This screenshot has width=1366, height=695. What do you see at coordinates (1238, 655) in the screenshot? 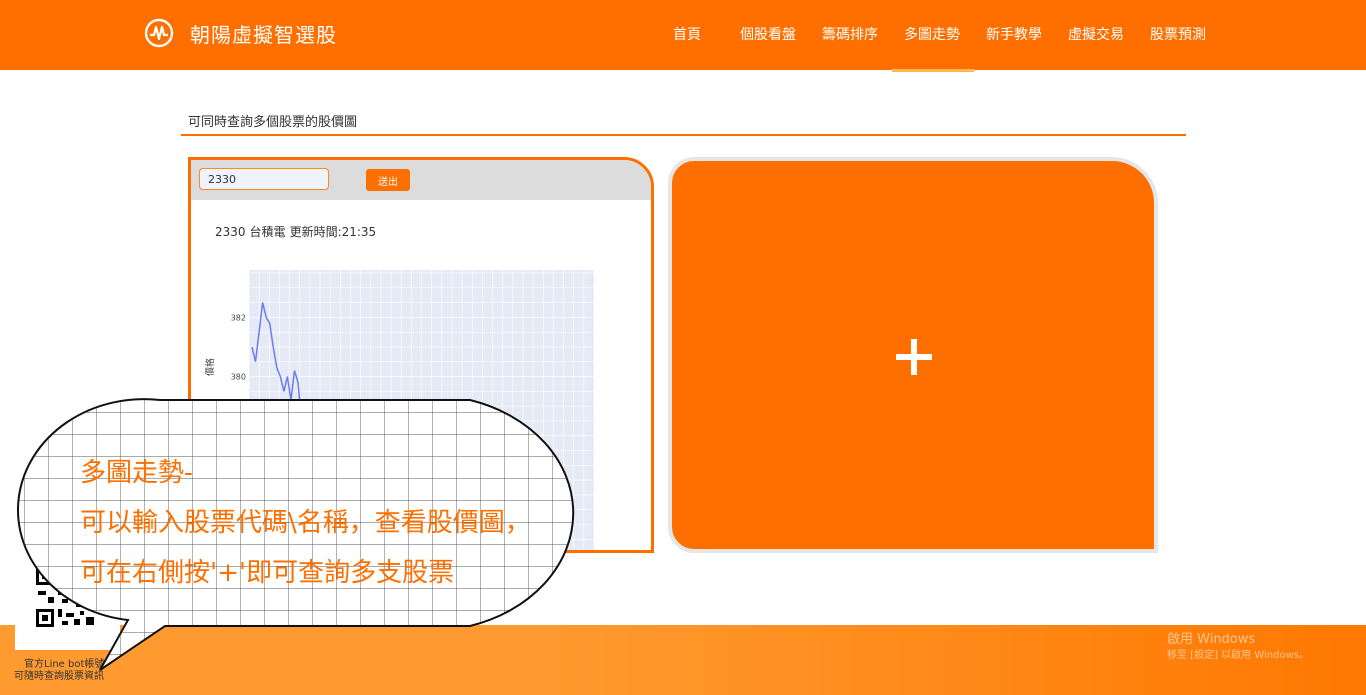
I see `windows-activation-subtitle: 移至 [設定] 以啟用 Windows。` at bounding box center [1238, 655].